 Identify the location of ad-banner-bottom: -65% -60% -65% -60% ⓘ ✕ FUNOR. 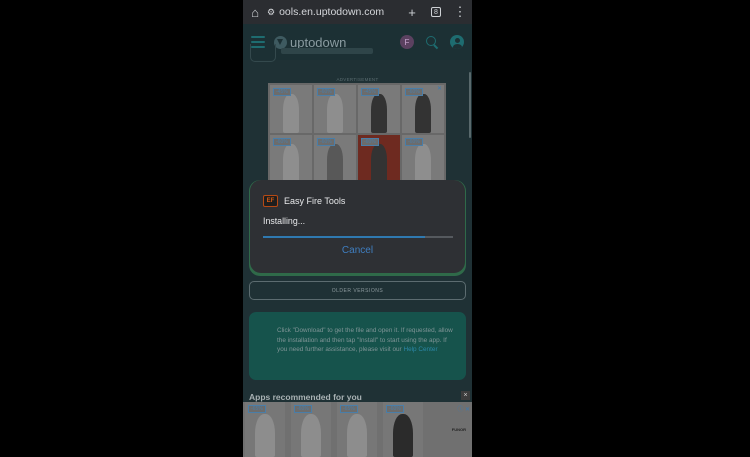
(357, 429).